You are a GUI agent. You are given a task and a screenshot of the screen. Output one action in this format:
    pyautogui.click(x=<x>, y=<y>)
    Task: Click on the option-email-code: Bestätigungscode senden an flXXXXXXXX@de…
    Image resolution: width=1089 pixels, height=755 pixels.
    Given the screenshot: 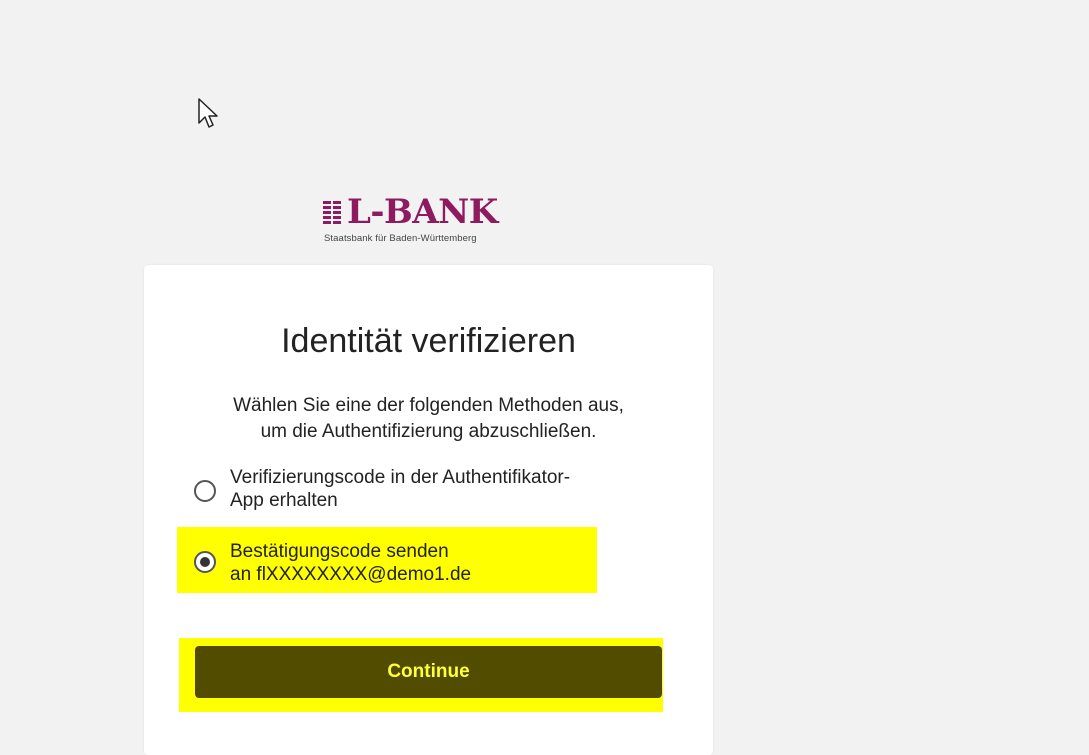 What is the action you would take?
    pyautogui.click(x=387, y=560)
    